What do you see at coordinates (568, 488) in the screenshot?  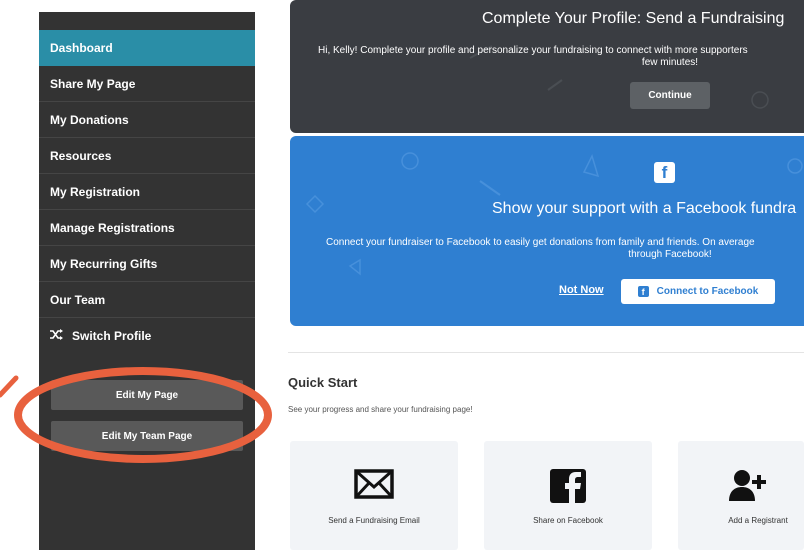 I see `facebook-icon` at bounding box center [568, 488].